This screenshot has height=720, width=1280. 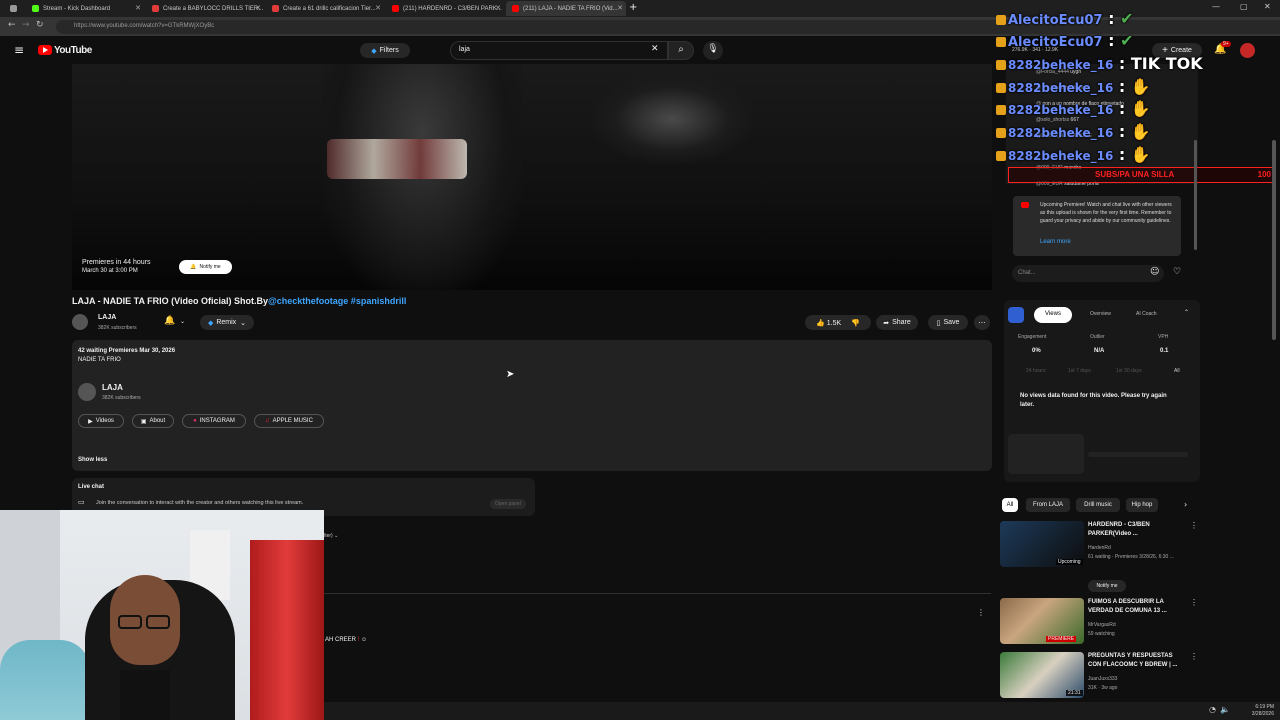 I want to click on youtube-logo-icon, so click(x=45, y=50).